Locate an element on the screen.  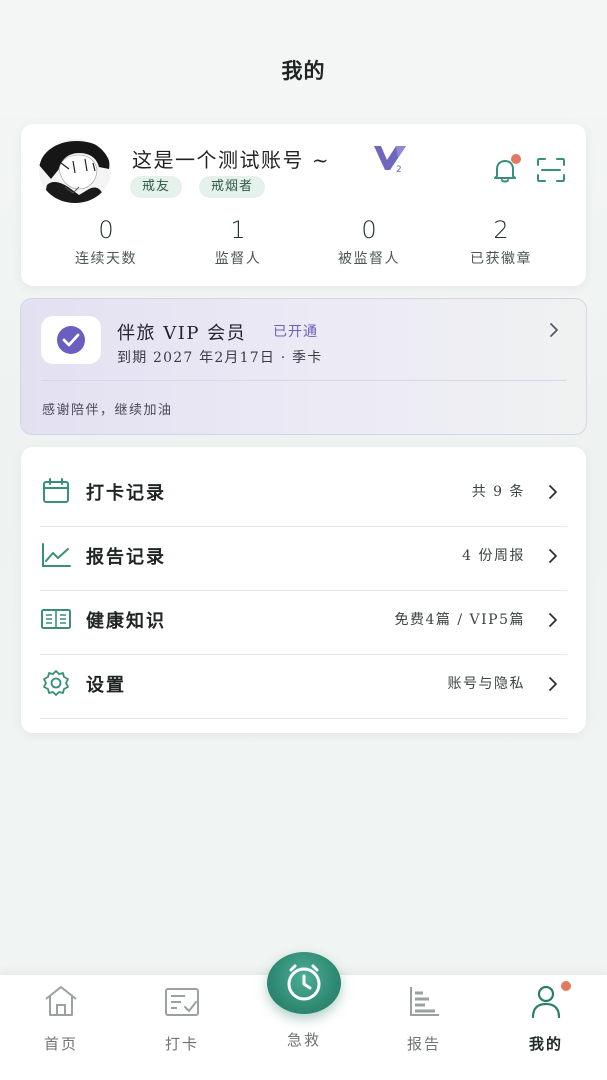
menu-value: 账号与隐私 is located at coordinates (486, 684).